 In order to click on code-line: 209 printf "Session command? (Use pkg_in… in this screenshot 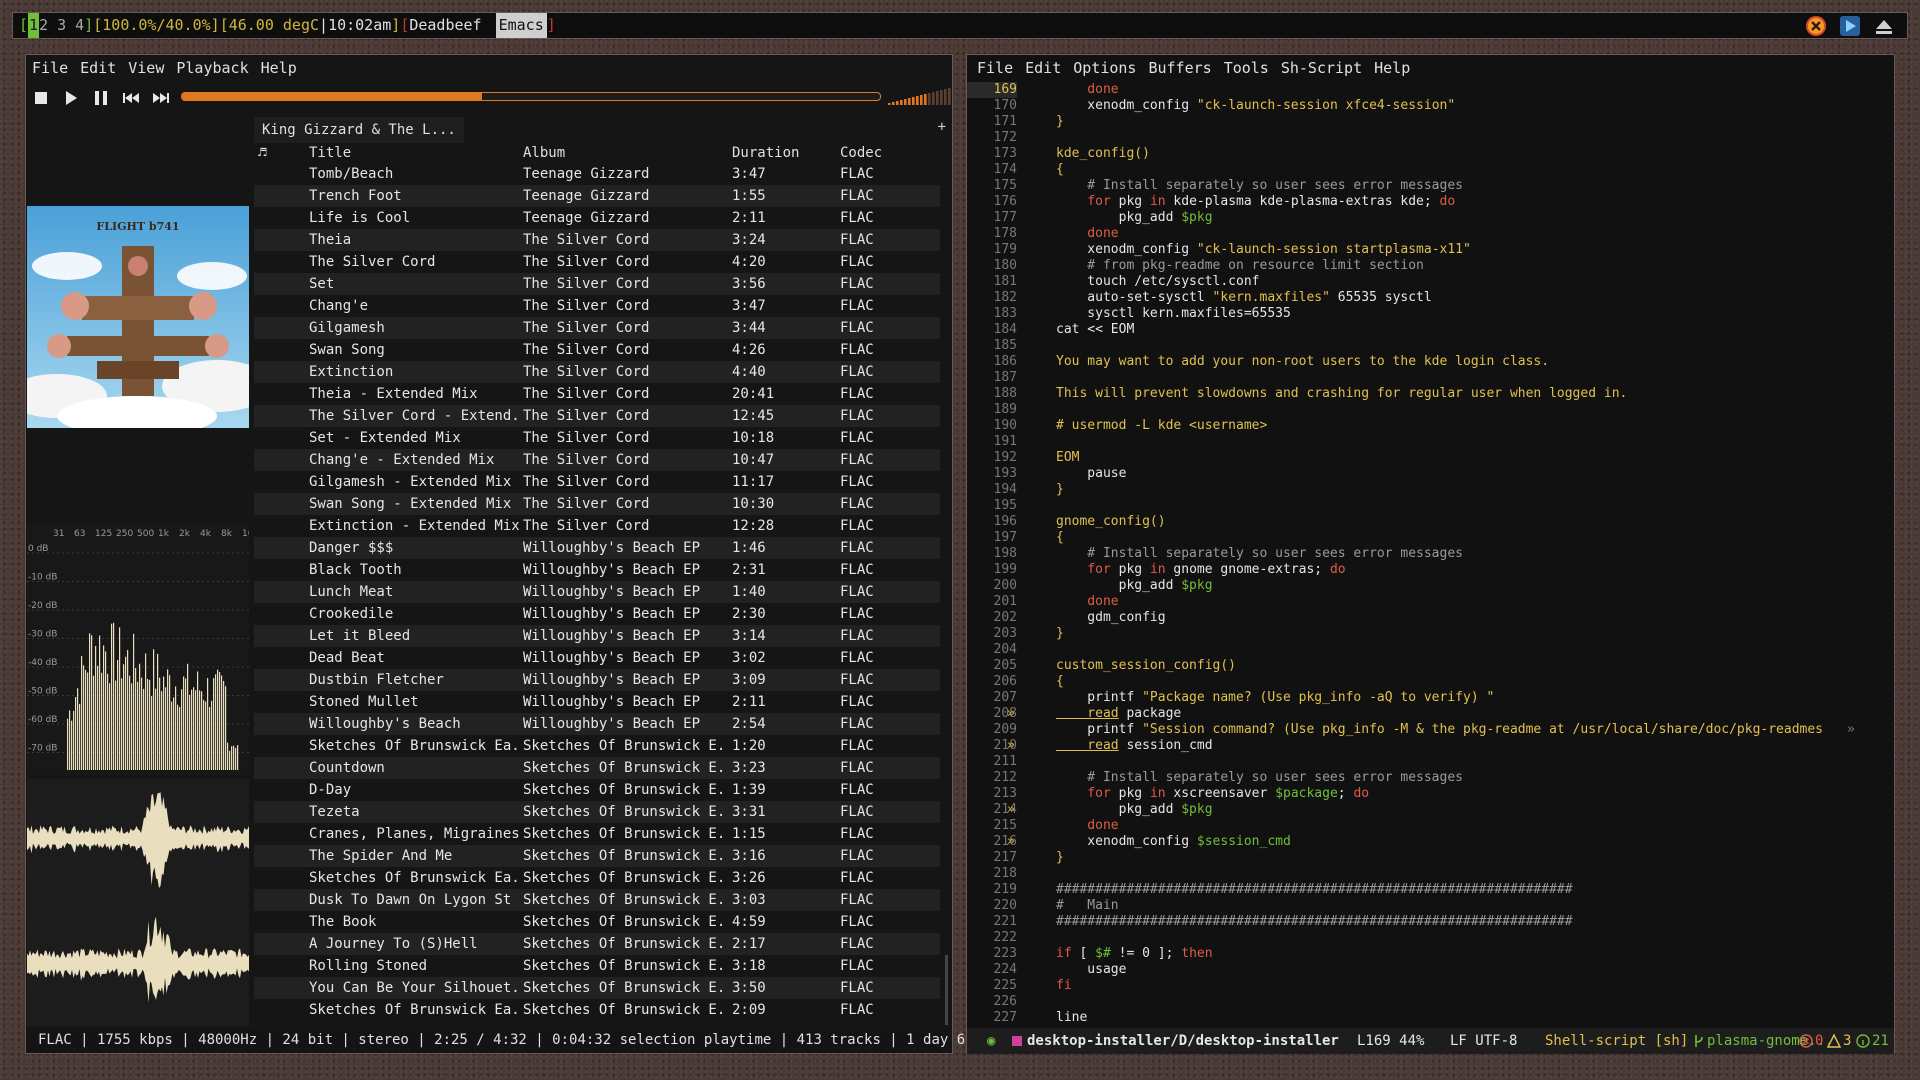, I will do `click(1431, 730)`.